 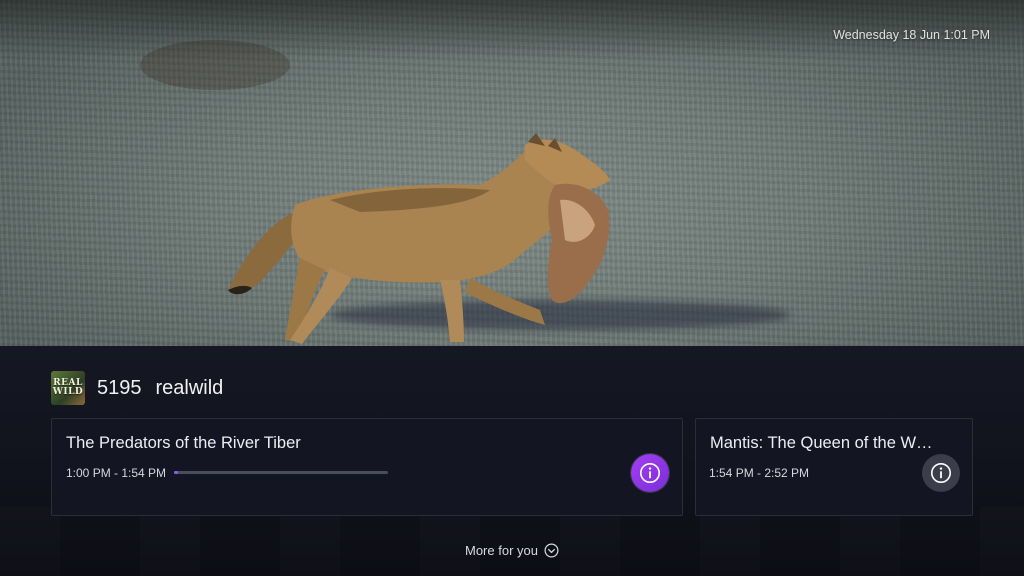 I want to click on channel-logo: REAL WILD, so click(x=68, y=388).